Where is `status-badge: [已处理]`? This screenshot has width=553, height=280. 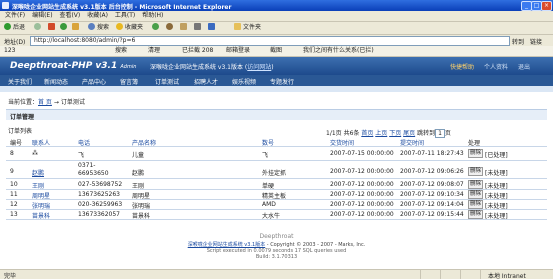 status-badge: [已处理] is located at coordinates (496, 154).